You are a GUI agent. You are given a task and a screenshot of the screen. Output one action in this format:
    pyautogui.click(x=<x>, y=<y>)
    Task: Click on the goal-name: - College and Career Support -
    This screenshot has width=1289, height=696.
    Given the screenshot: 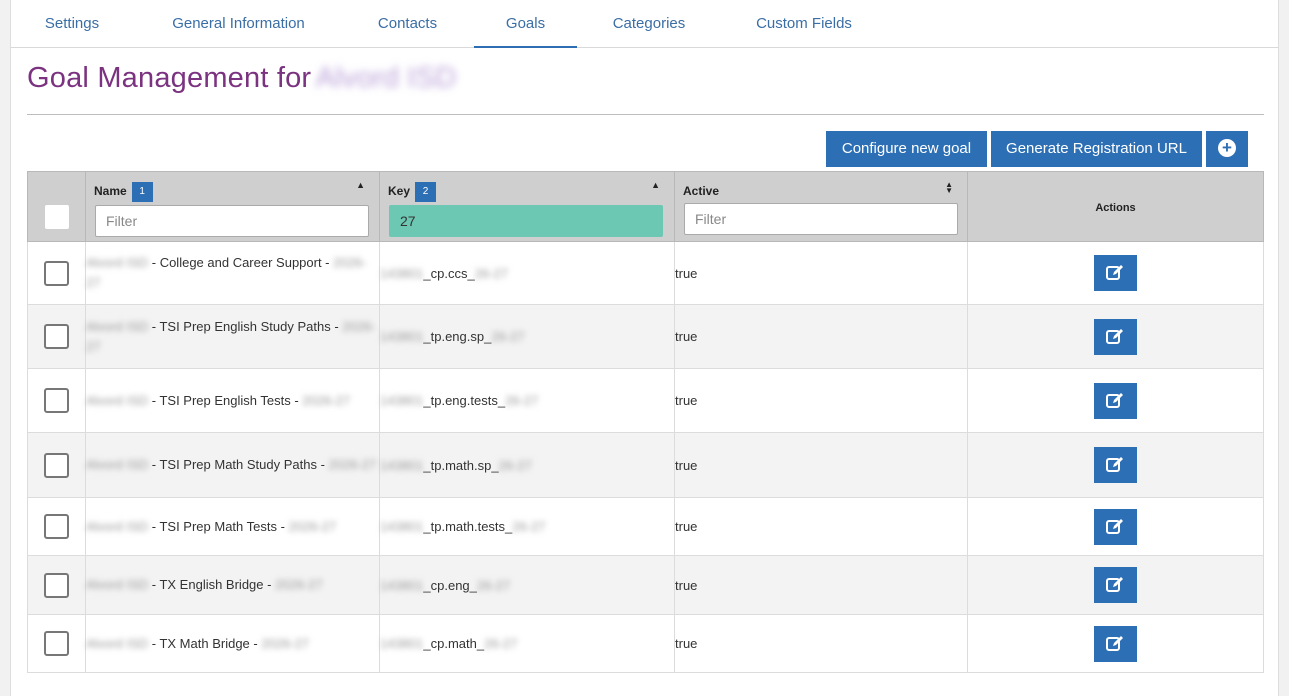 What is the action you would take?
    pyautogui.click(x=241, y=262)
    